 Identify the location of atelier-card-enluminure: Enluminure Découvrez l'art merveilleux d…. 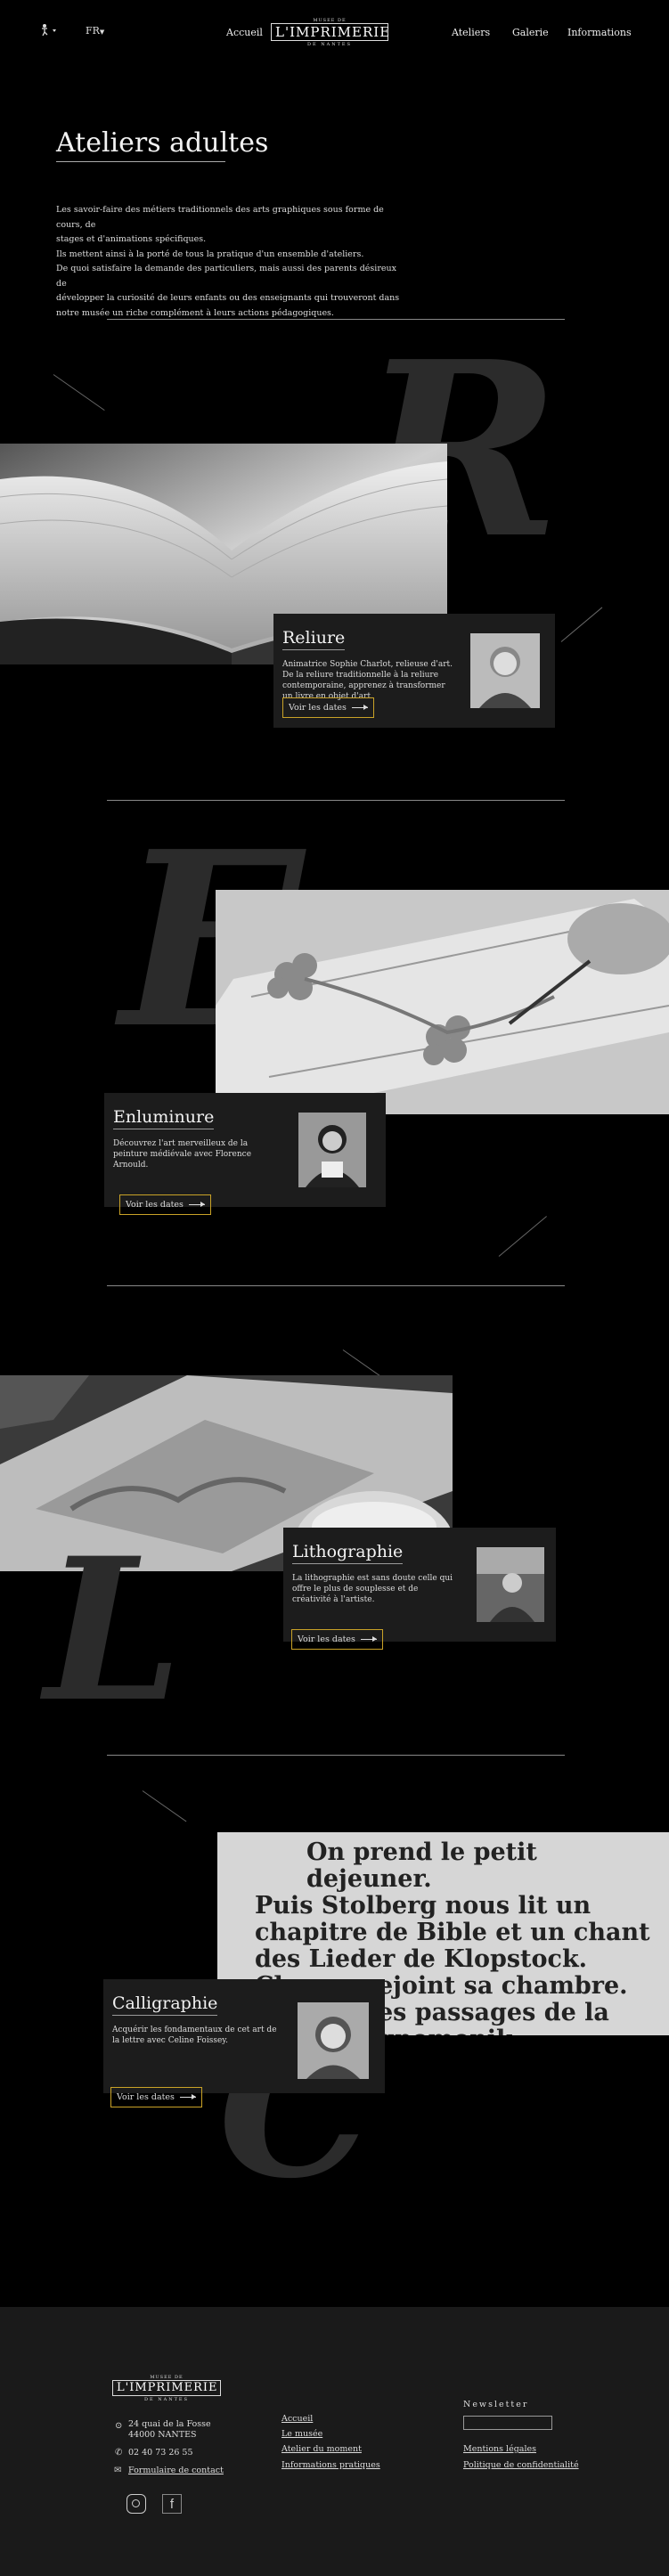
(245, 1154).